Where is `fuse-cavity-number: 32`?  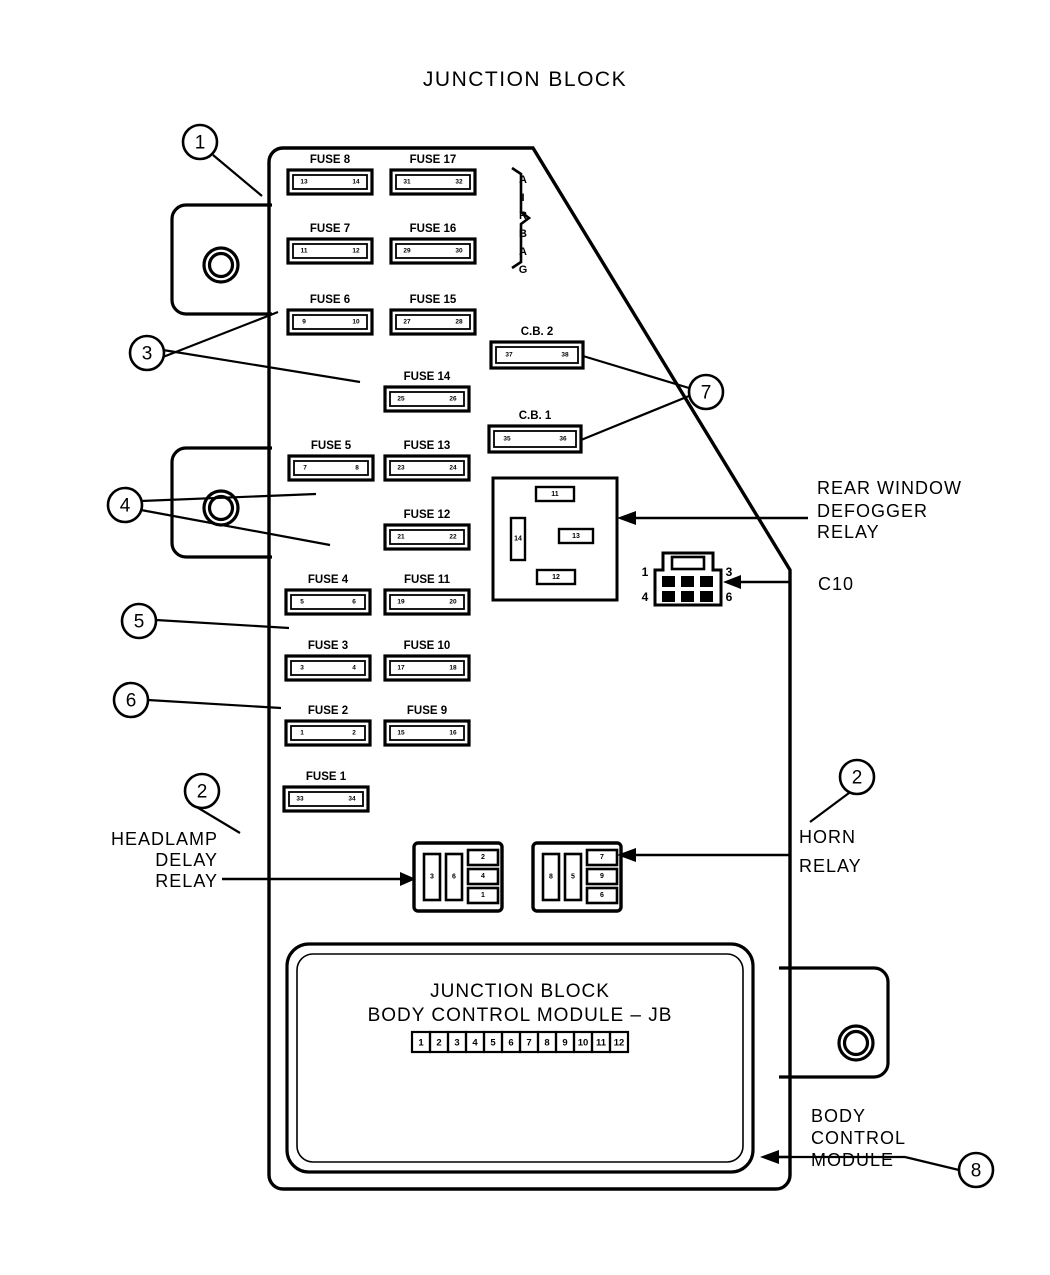
fuse-cavity-number: 32 is located at coordinates (459, 182).